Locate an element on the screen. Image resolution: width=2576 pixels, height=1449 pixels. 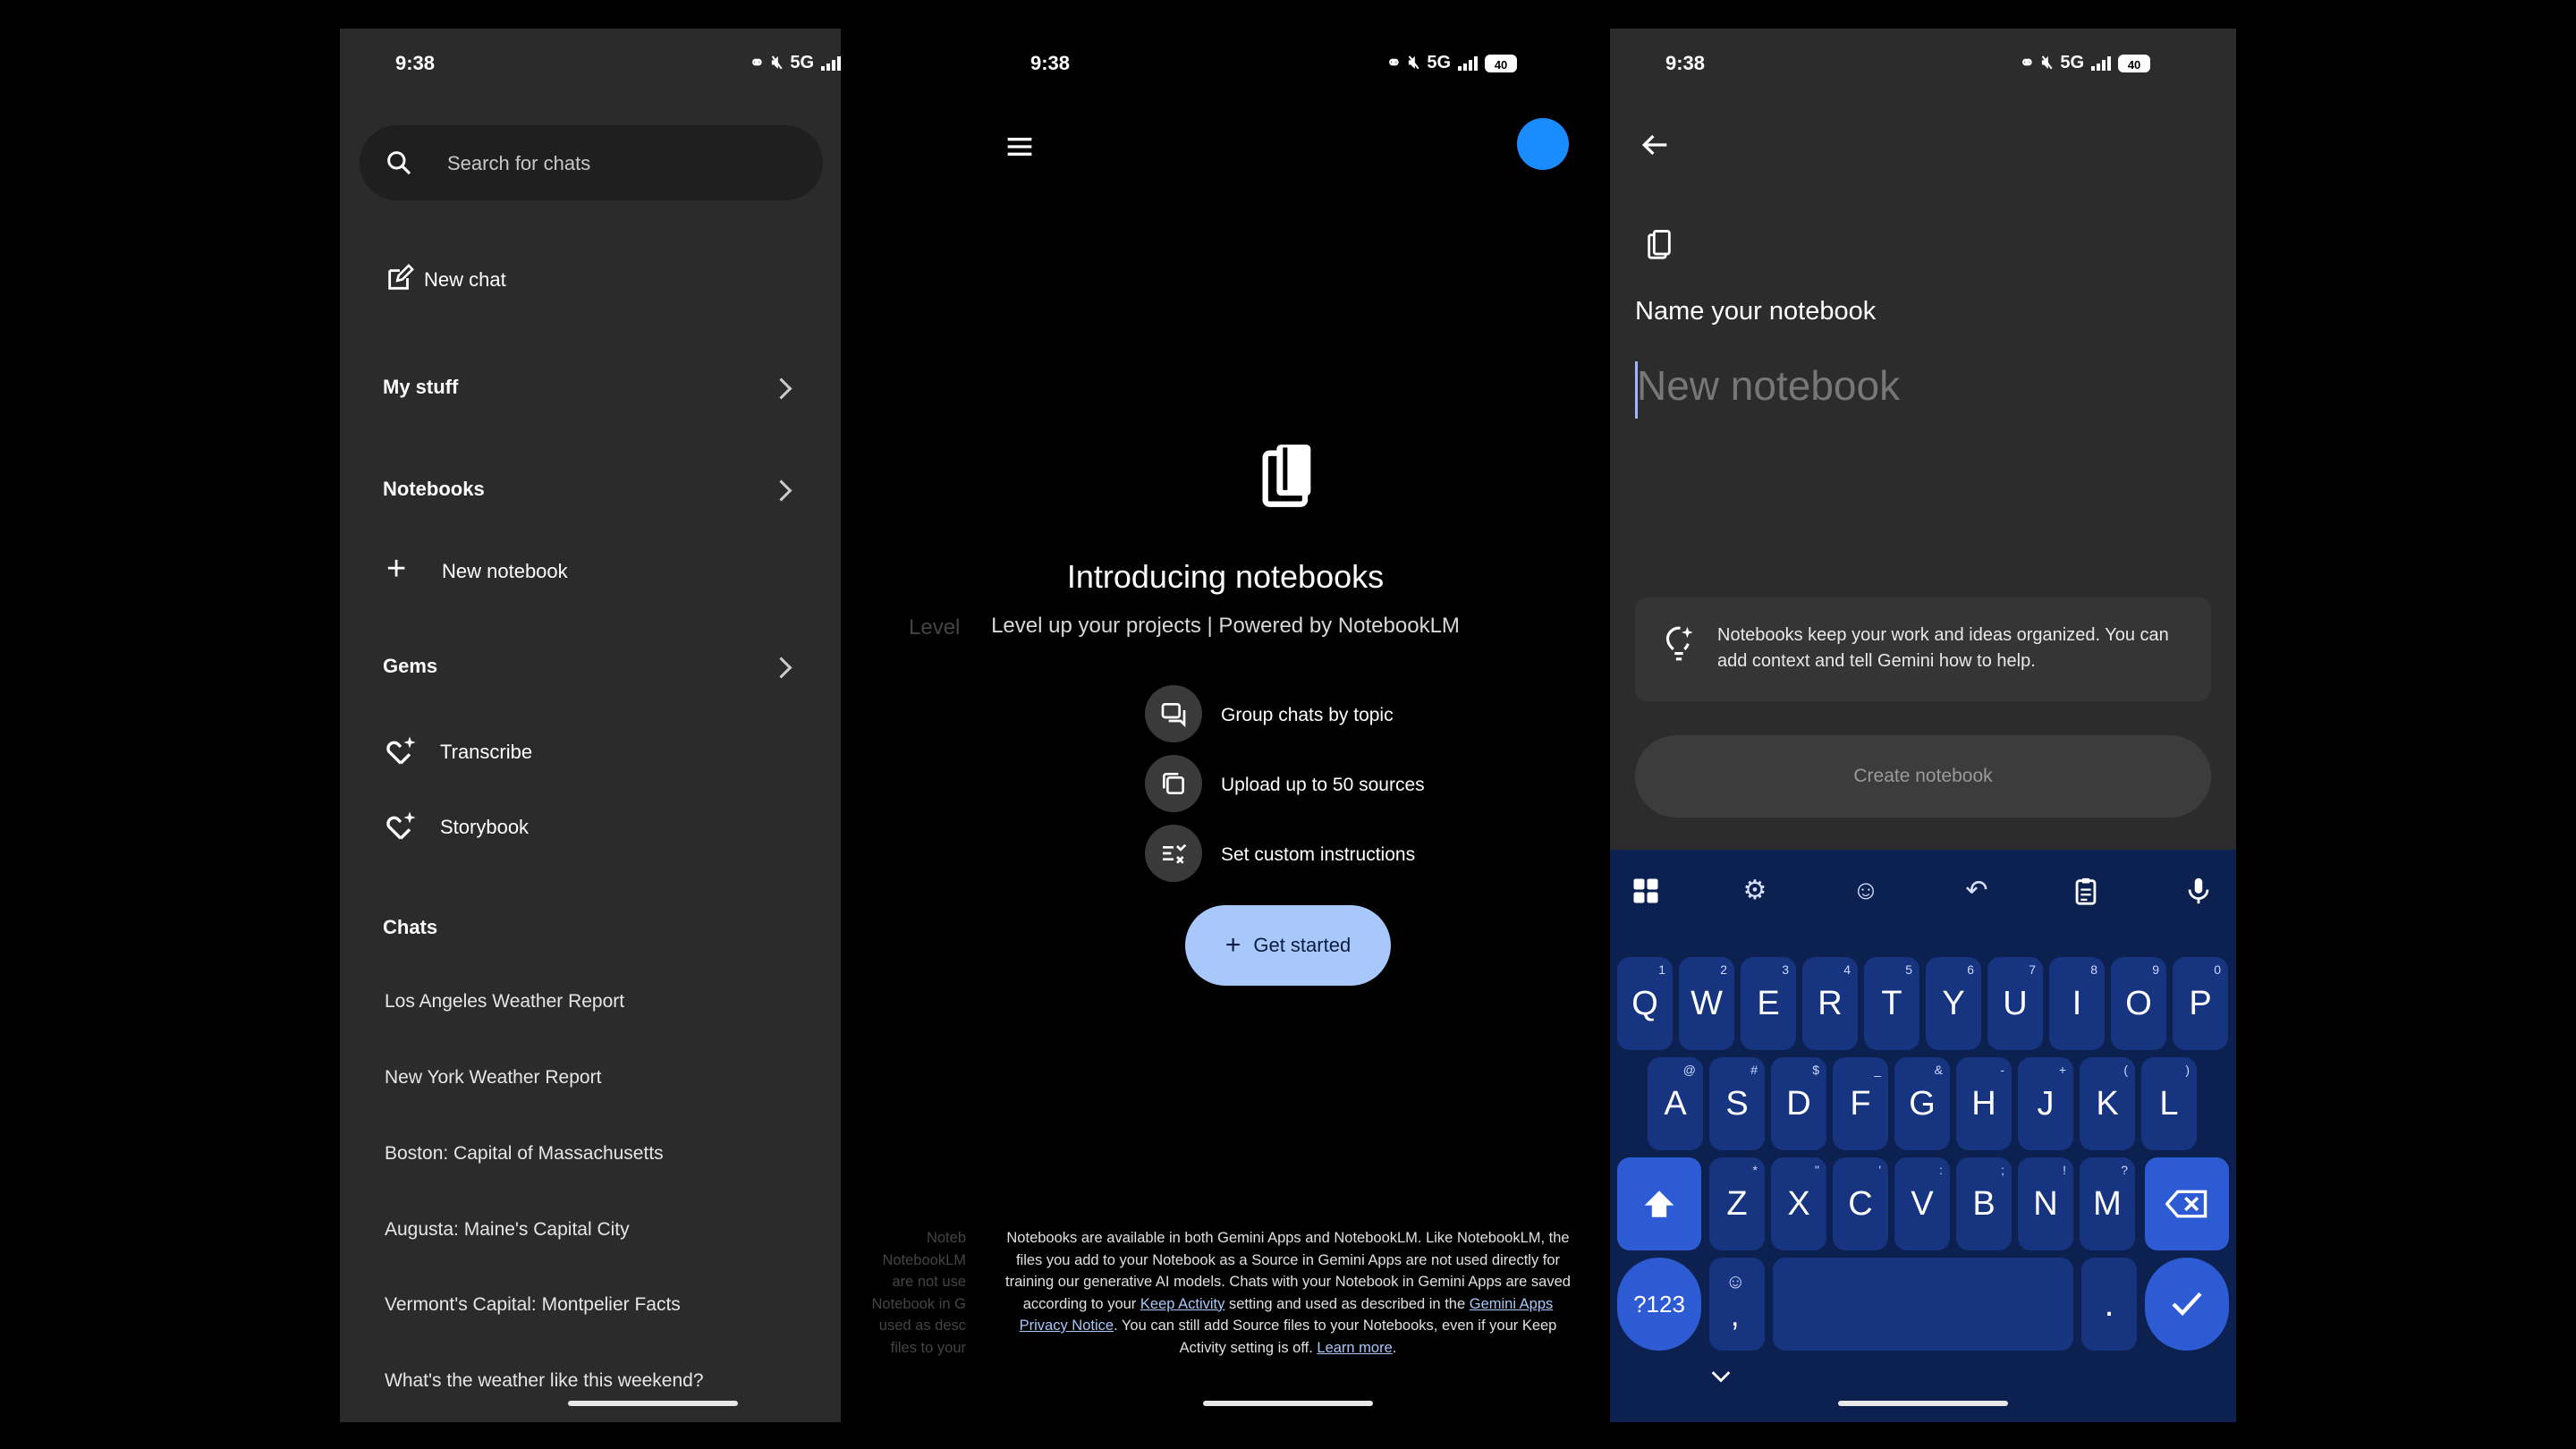
shift-key is located at coordinates (1659, 1203).